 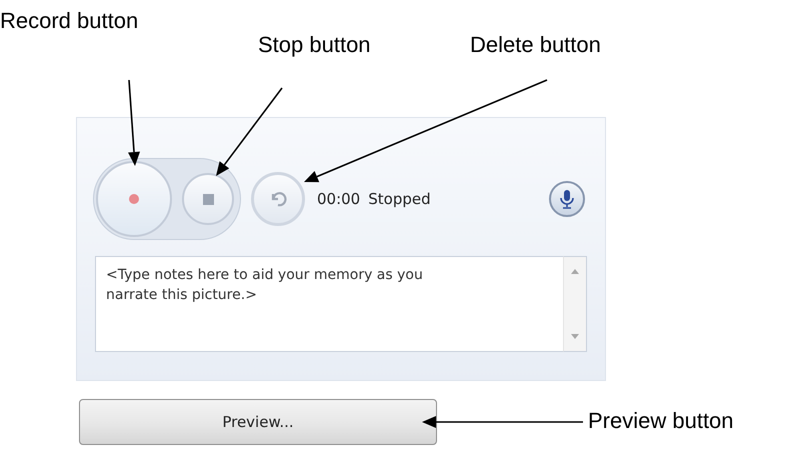 I want to click on microphone-icon, so click(x=567, y=199).